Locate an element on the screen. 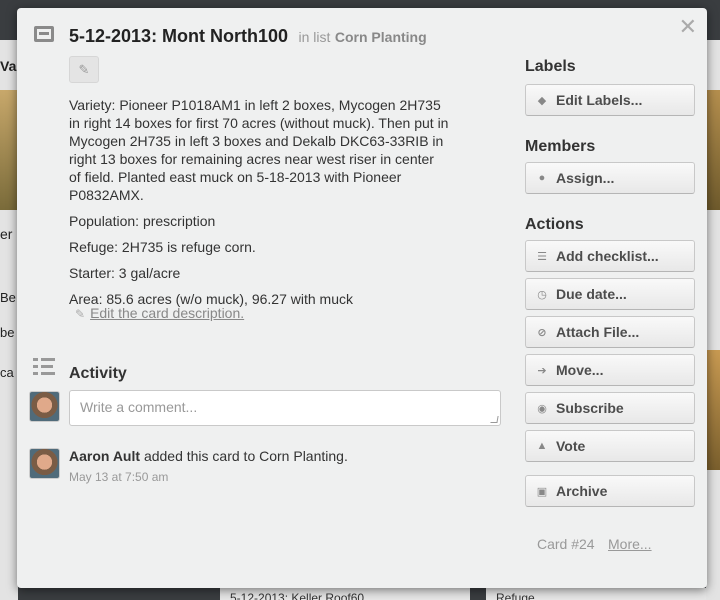 Image resolution: width=720 pixels, height=600 pixels. edit-title-button: ✎ is located at coordinates (84, 69).